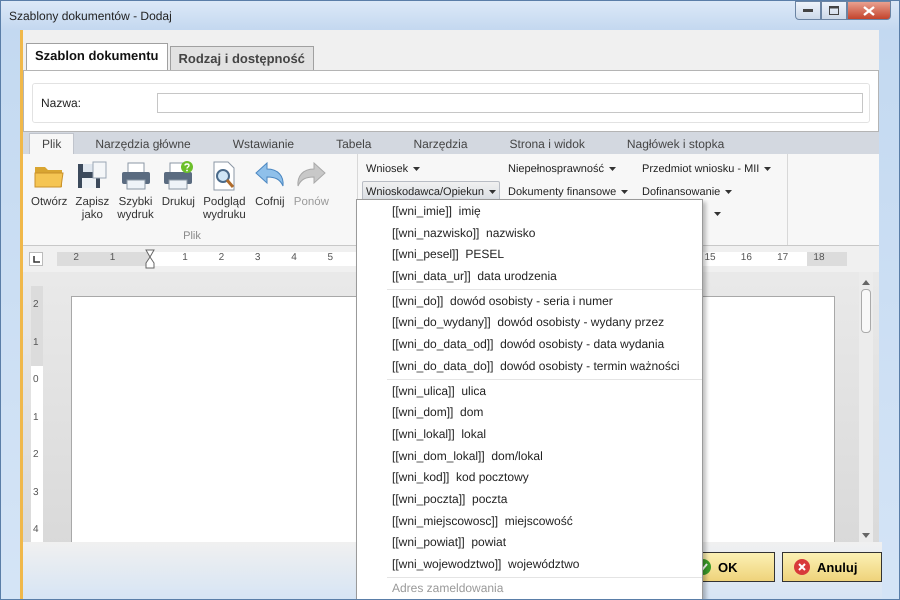  What do you see at coordinates (192, 237) in the screenshot?
I see `group-label: Plik` at bounding box center [192, 237].